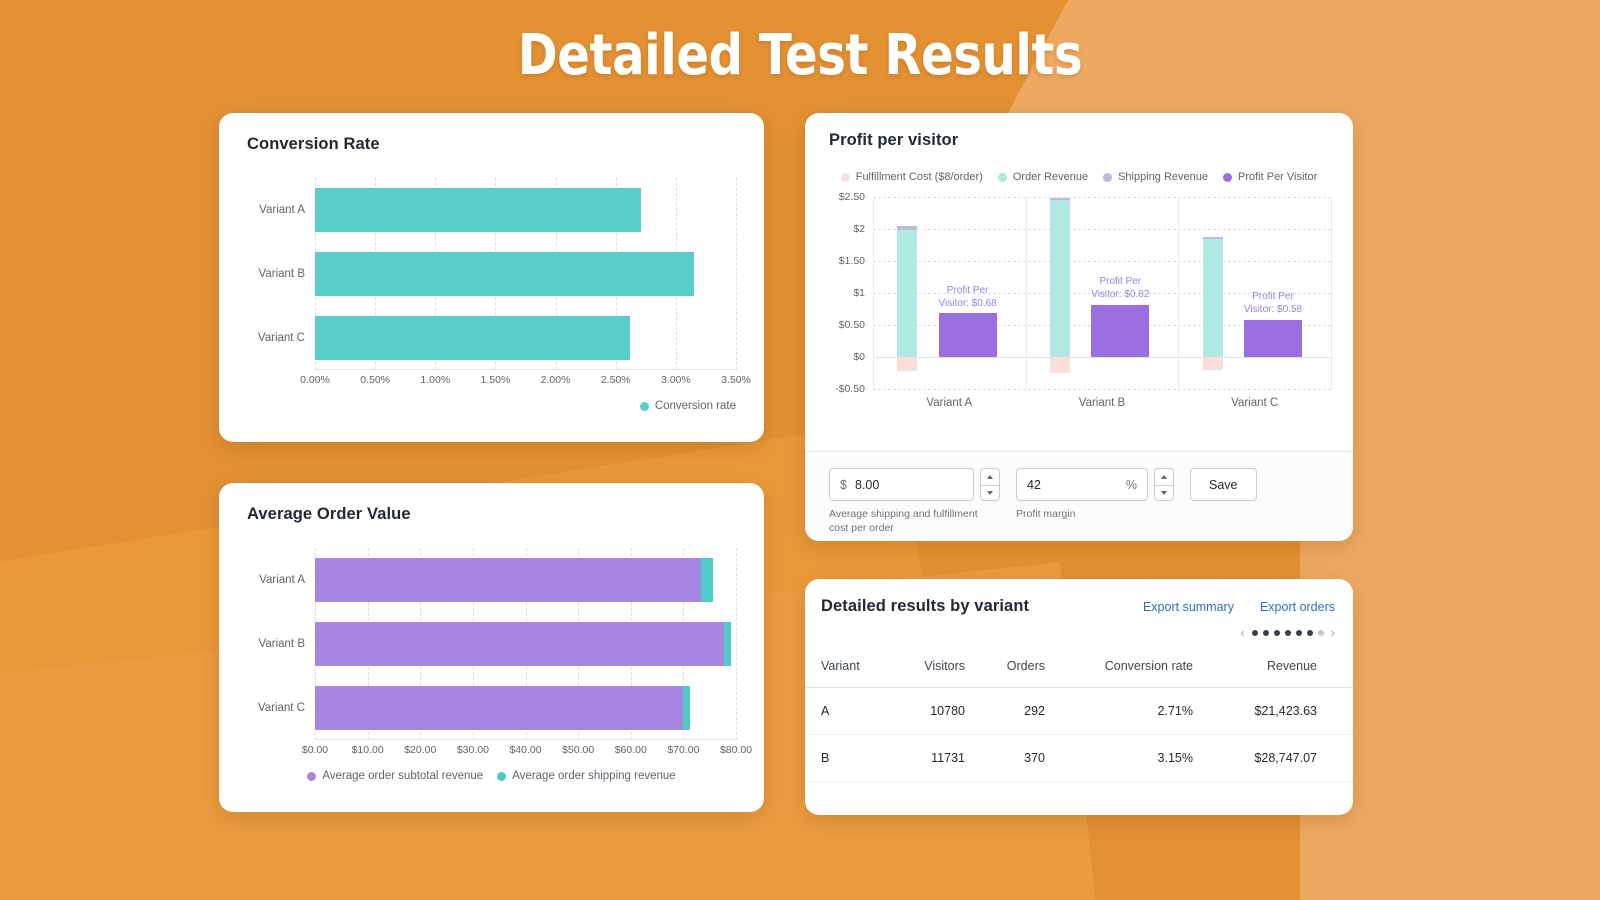  Describe the element at coordinates (851, 197) in the screenshot. I see `y-axis-tick-label: $2.50` at that location.